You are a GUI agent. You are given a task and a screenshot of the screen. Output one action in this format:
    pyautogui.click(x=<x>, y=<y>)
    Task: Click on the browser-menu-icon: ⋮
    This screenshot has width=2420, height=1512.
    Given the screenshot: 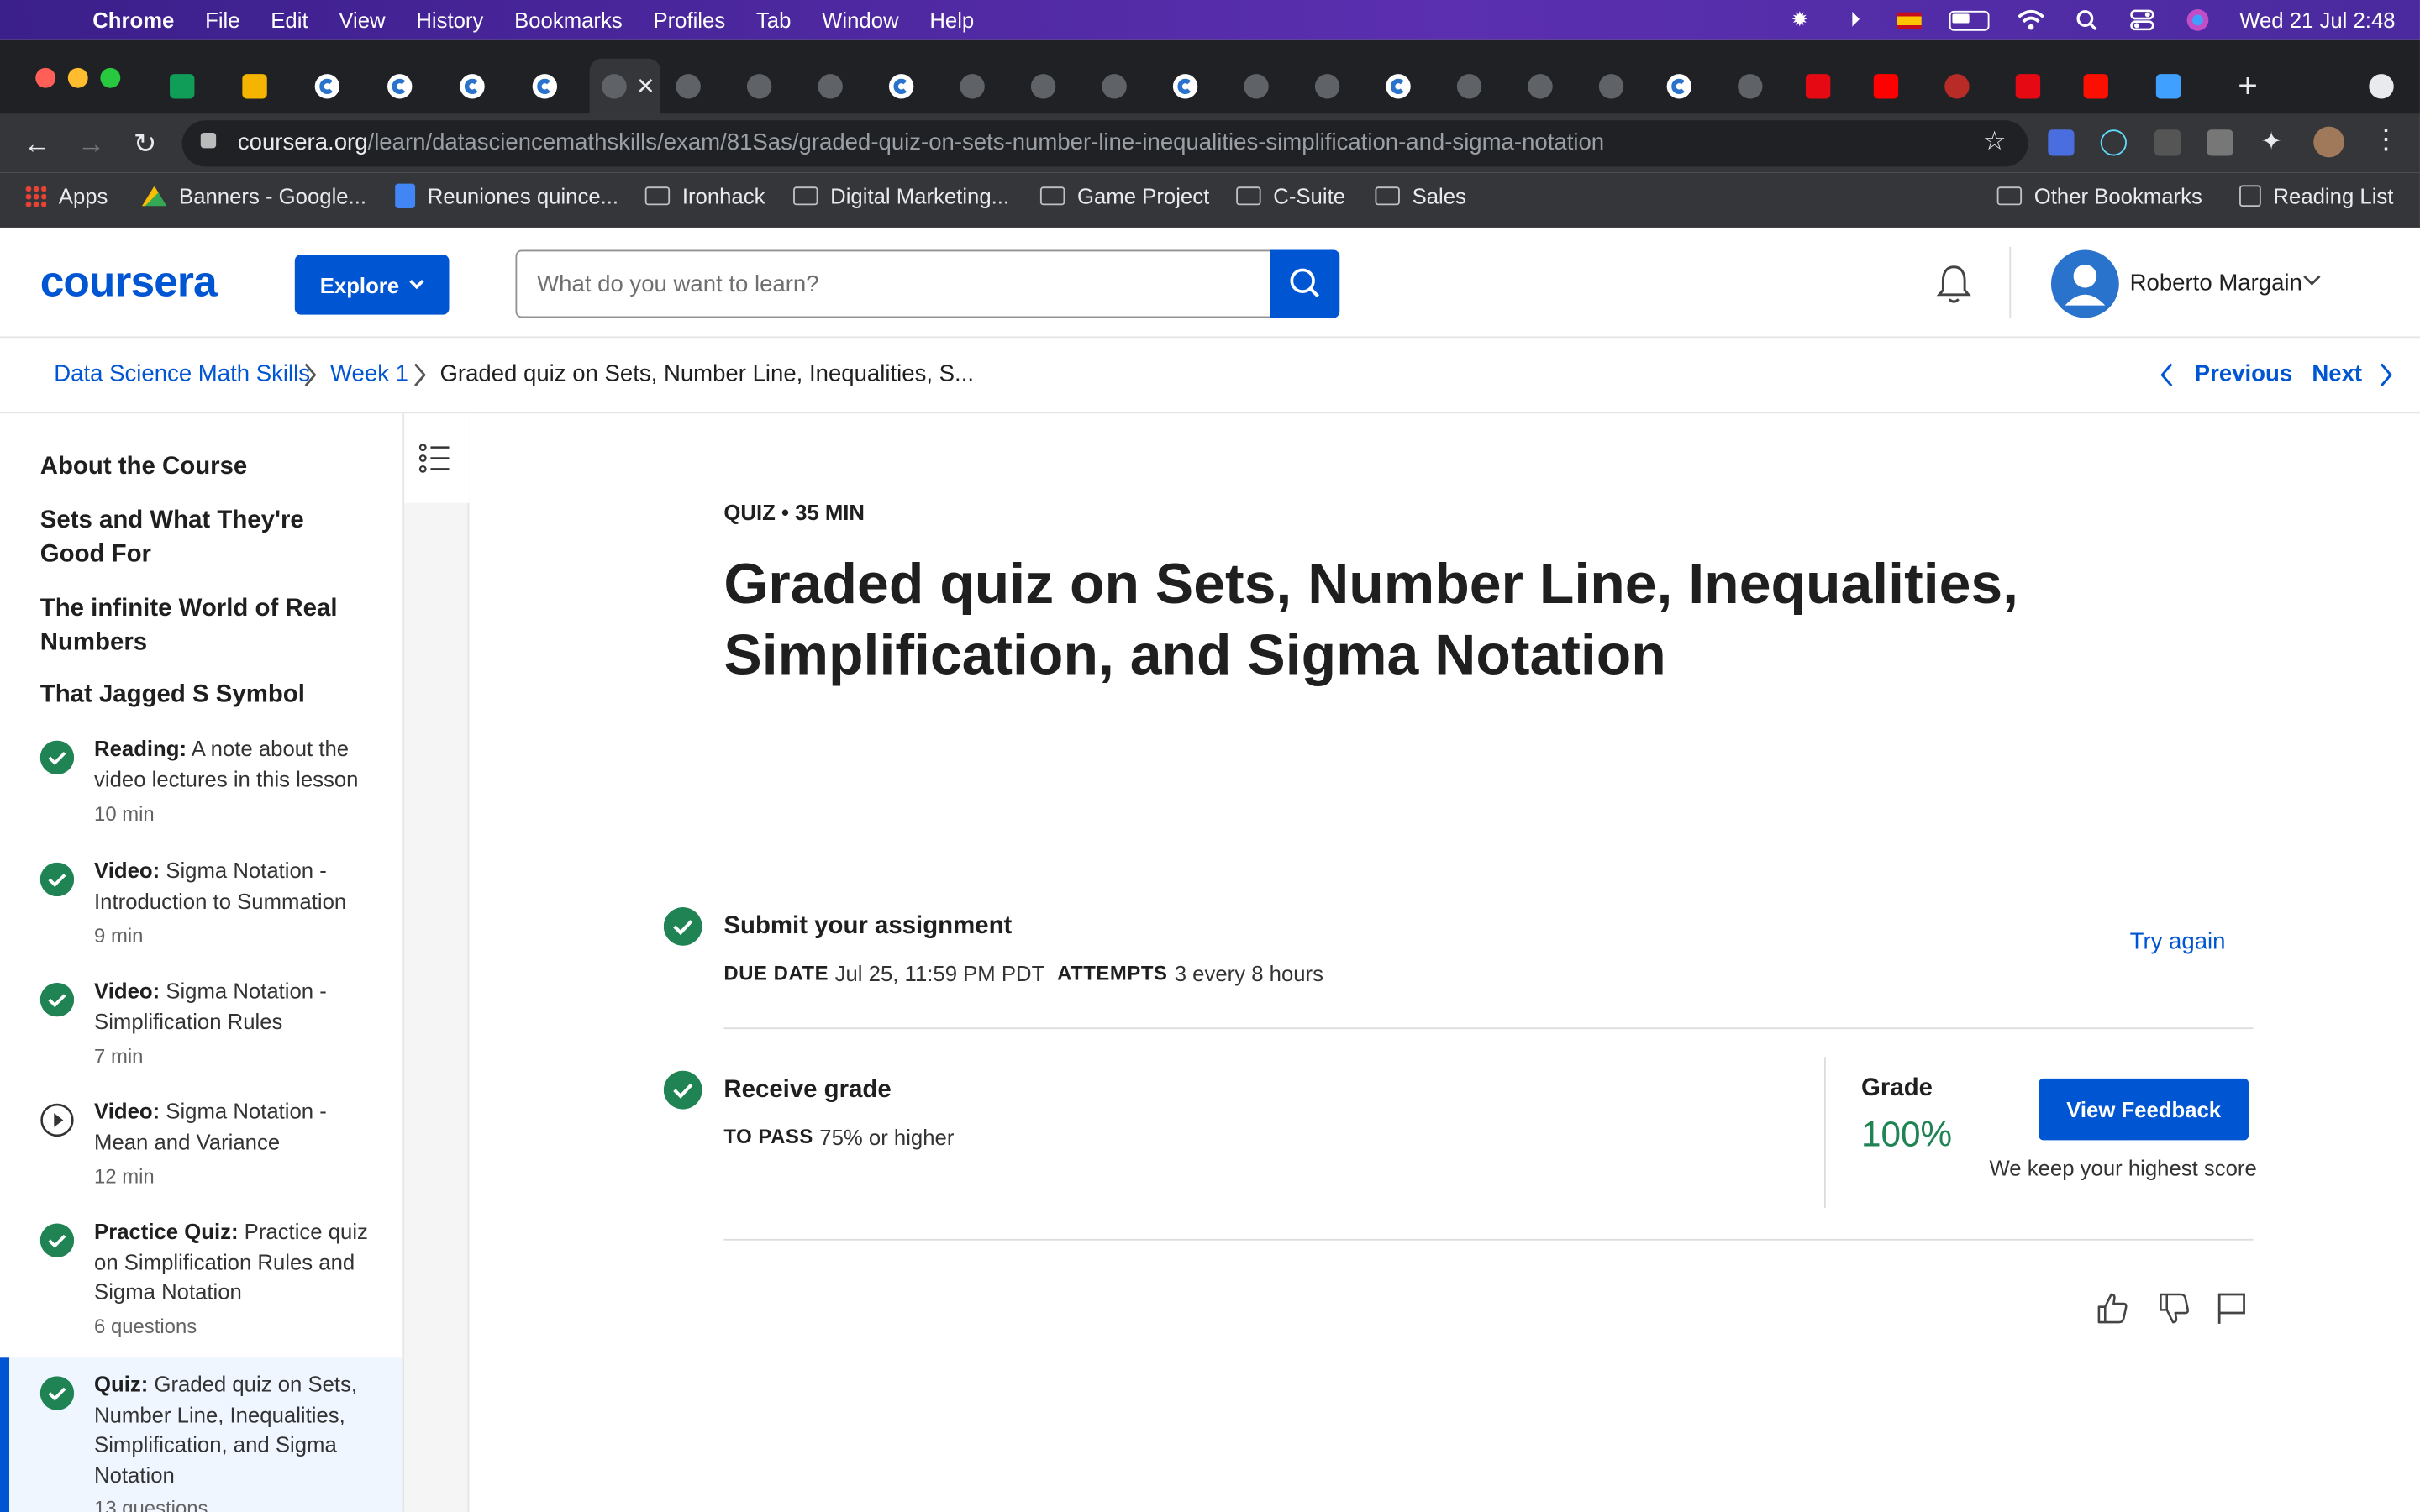 What is the action you would take?
    pyautogui.click(x=2386, y=139)
    